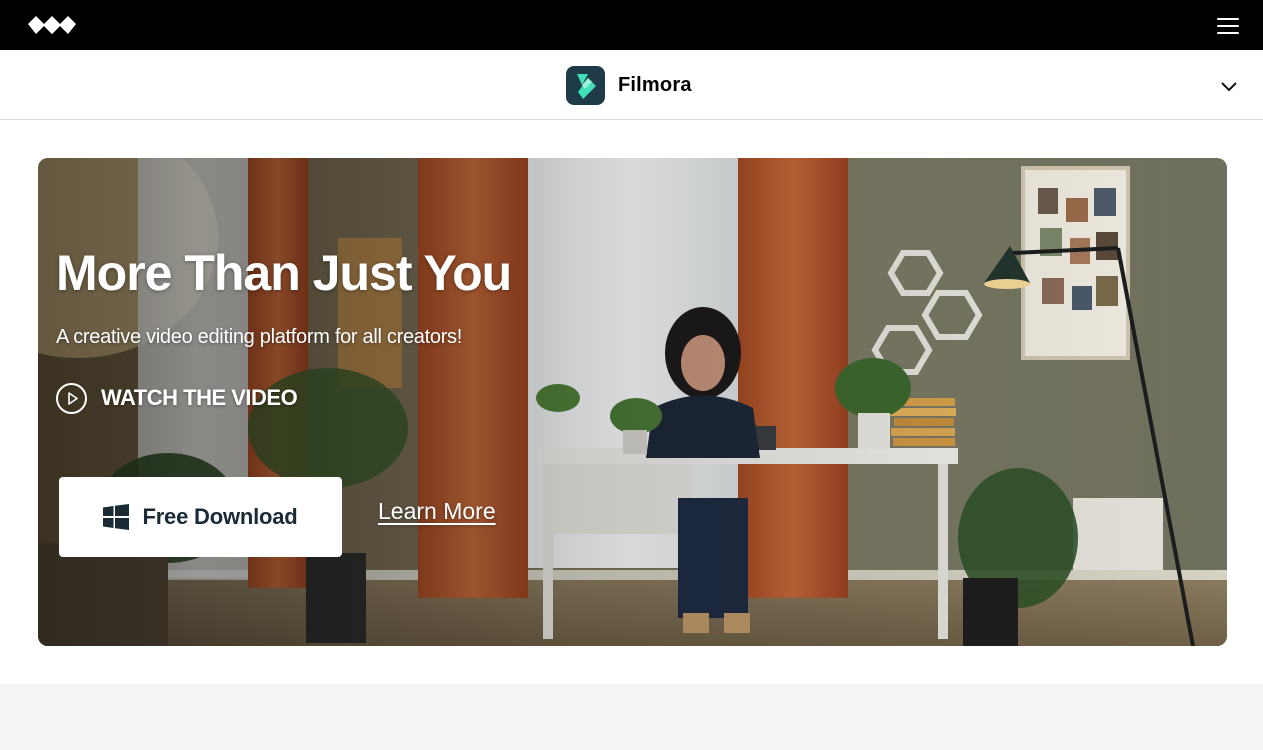 This screenshot has height=750, width=1263. What do you see at coordinates (199, 397) in the screenshot?
I see `watch-video-label: WATCH THE VIDEO` at bounding box center [199, 397].